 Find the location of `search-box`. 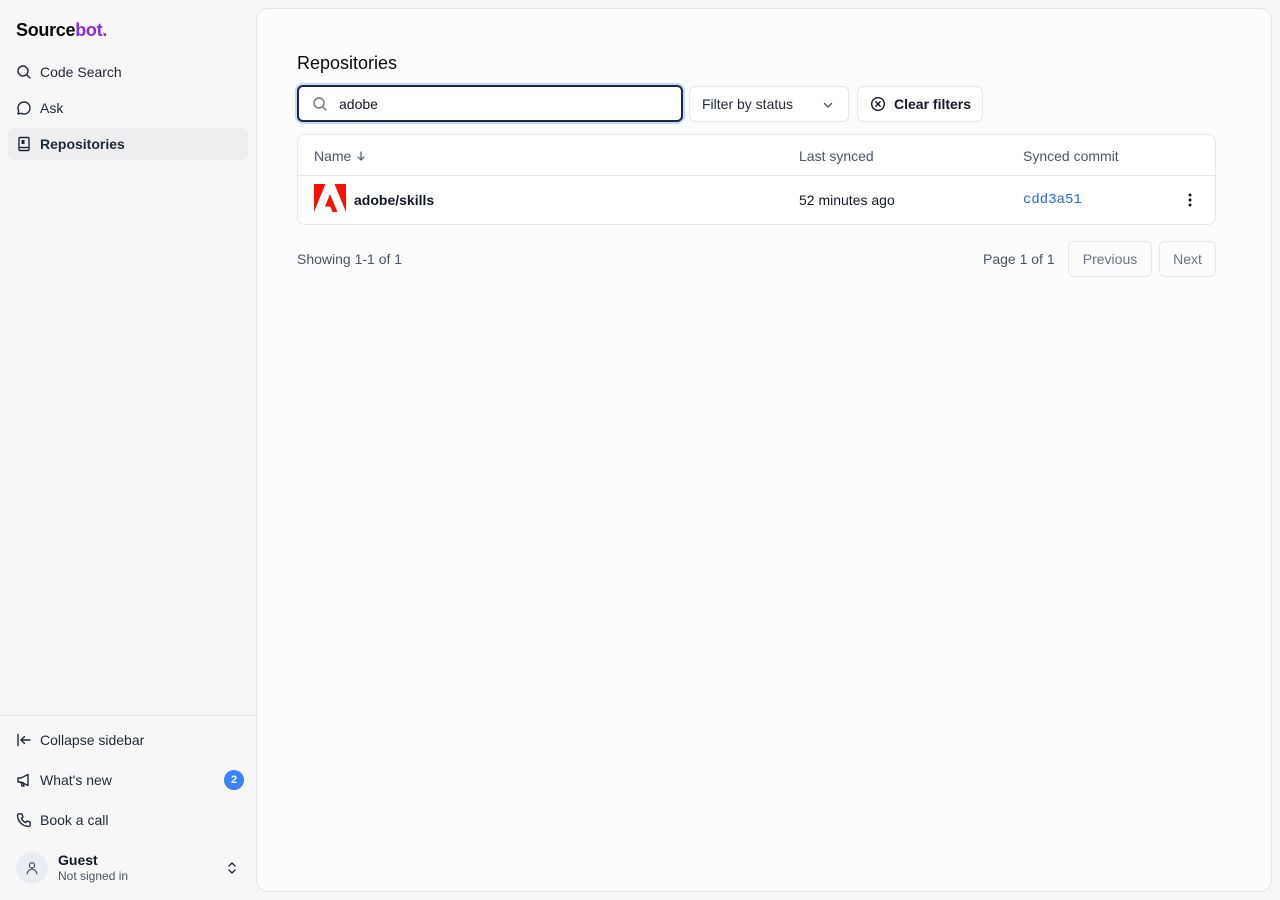

search-box is located at coordinates (490, 103).